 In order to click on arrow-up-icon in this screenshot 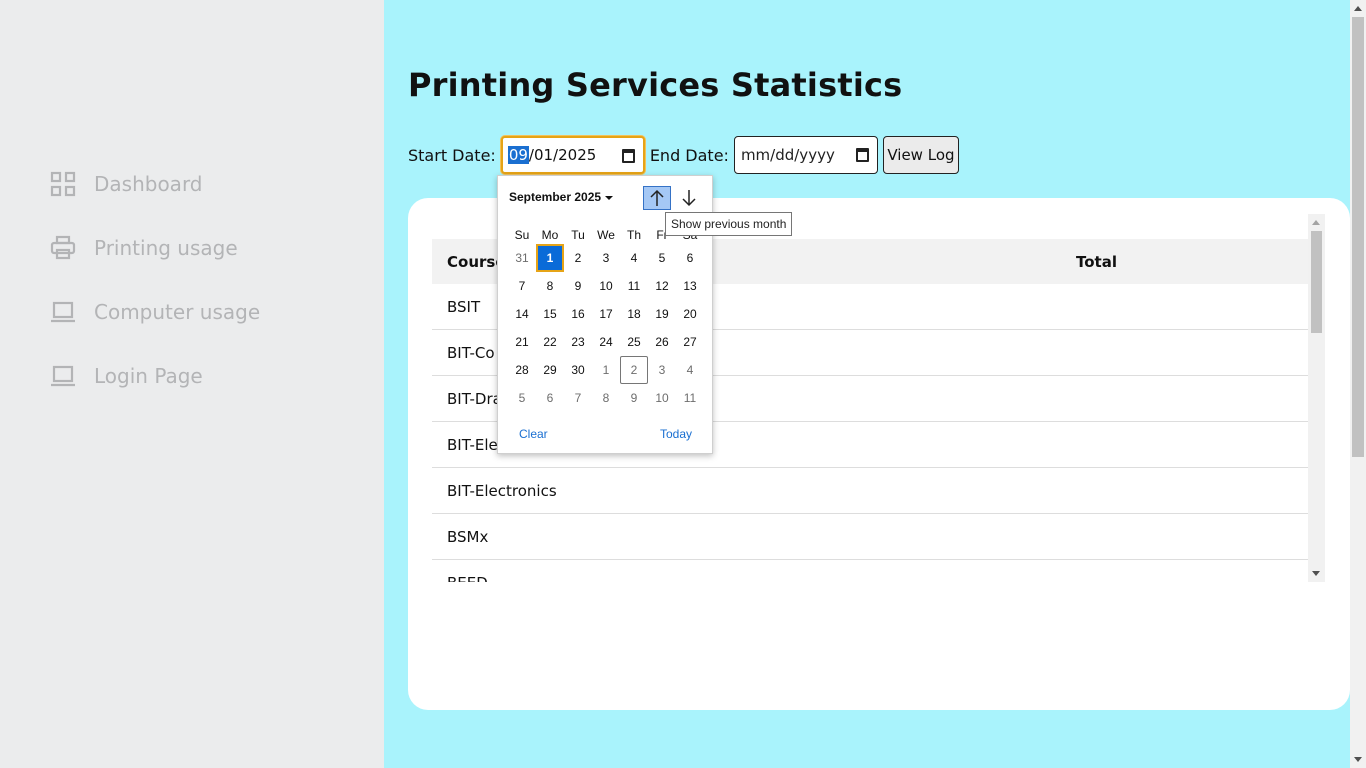, I will do `click(657, 197)`.